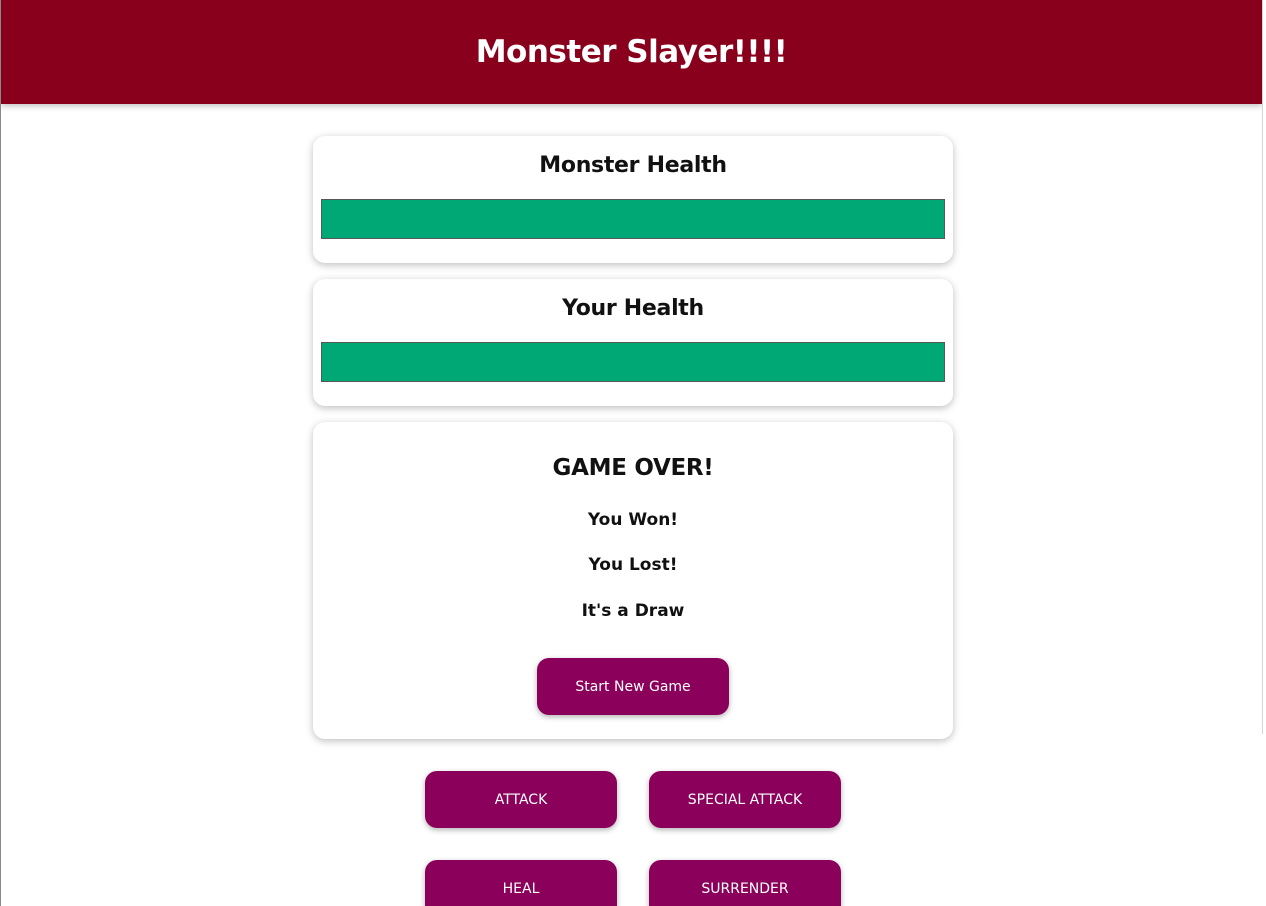 The height and width of the screenshot is (906, 1266). What do you see at coordinates (1264, 367) in the screenshot?
I see `scrollbar` at bounding box center [1264, 367].